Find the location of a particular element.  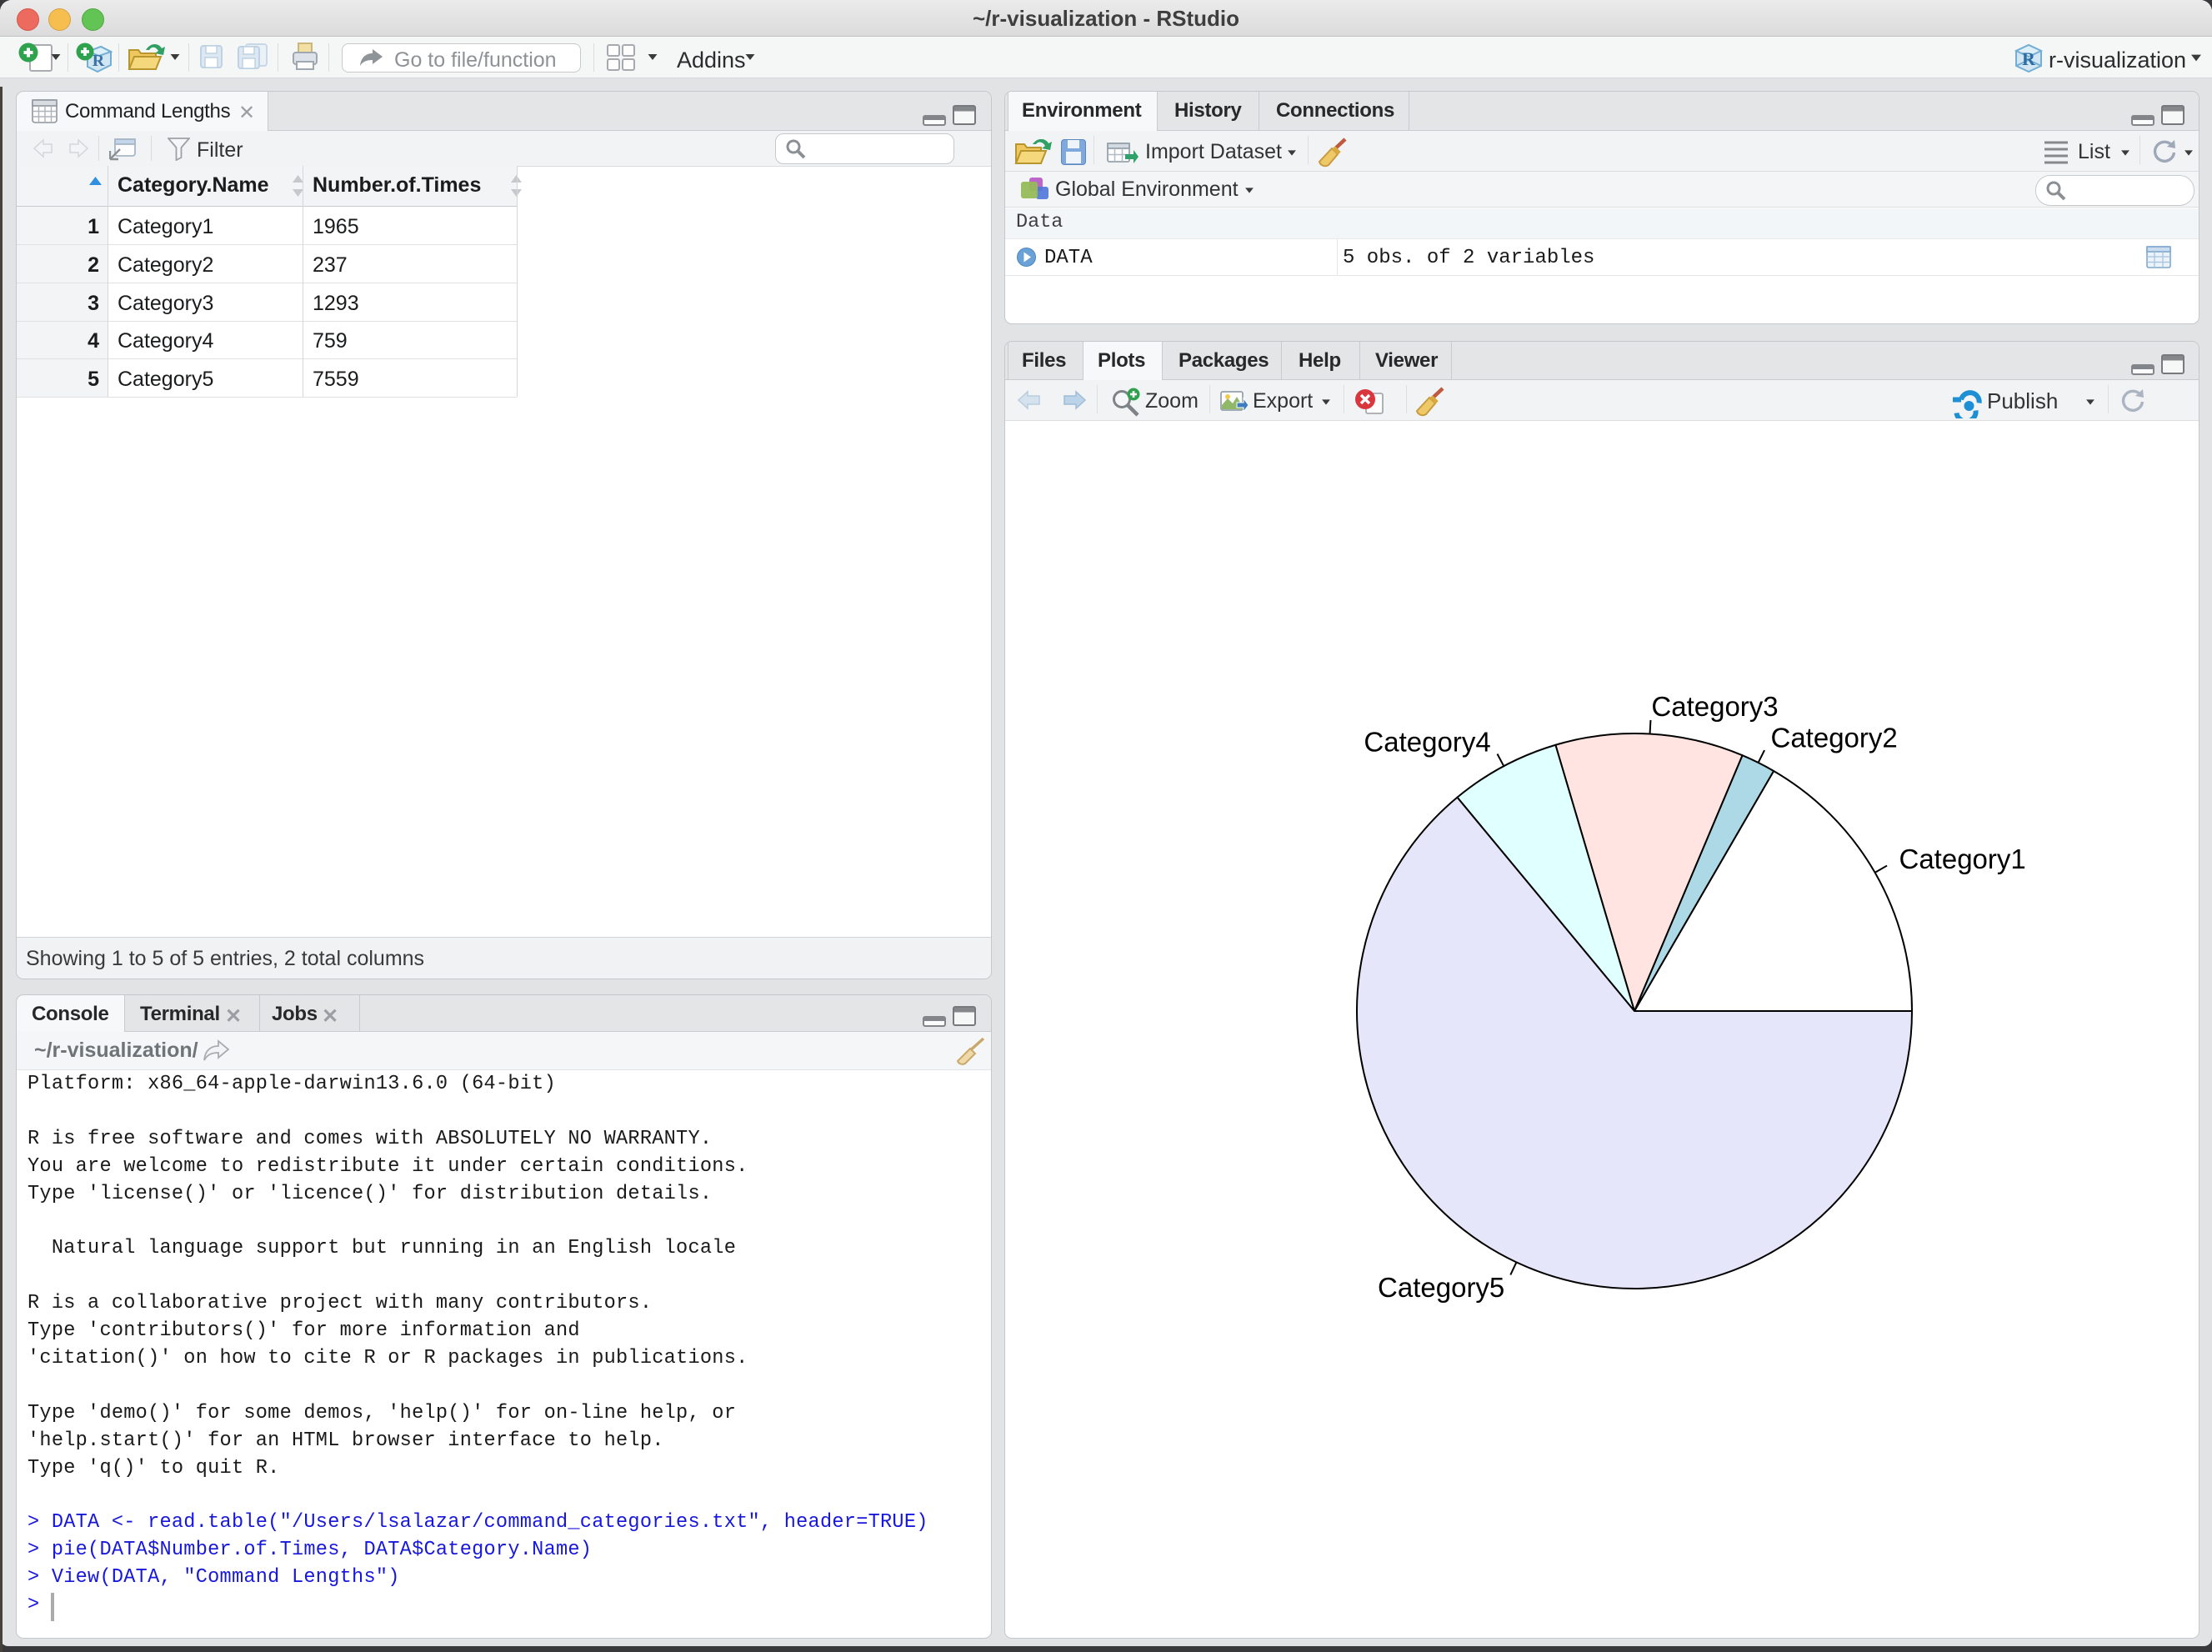

svg-text: Category2 is located at coordinates (1834, 738).